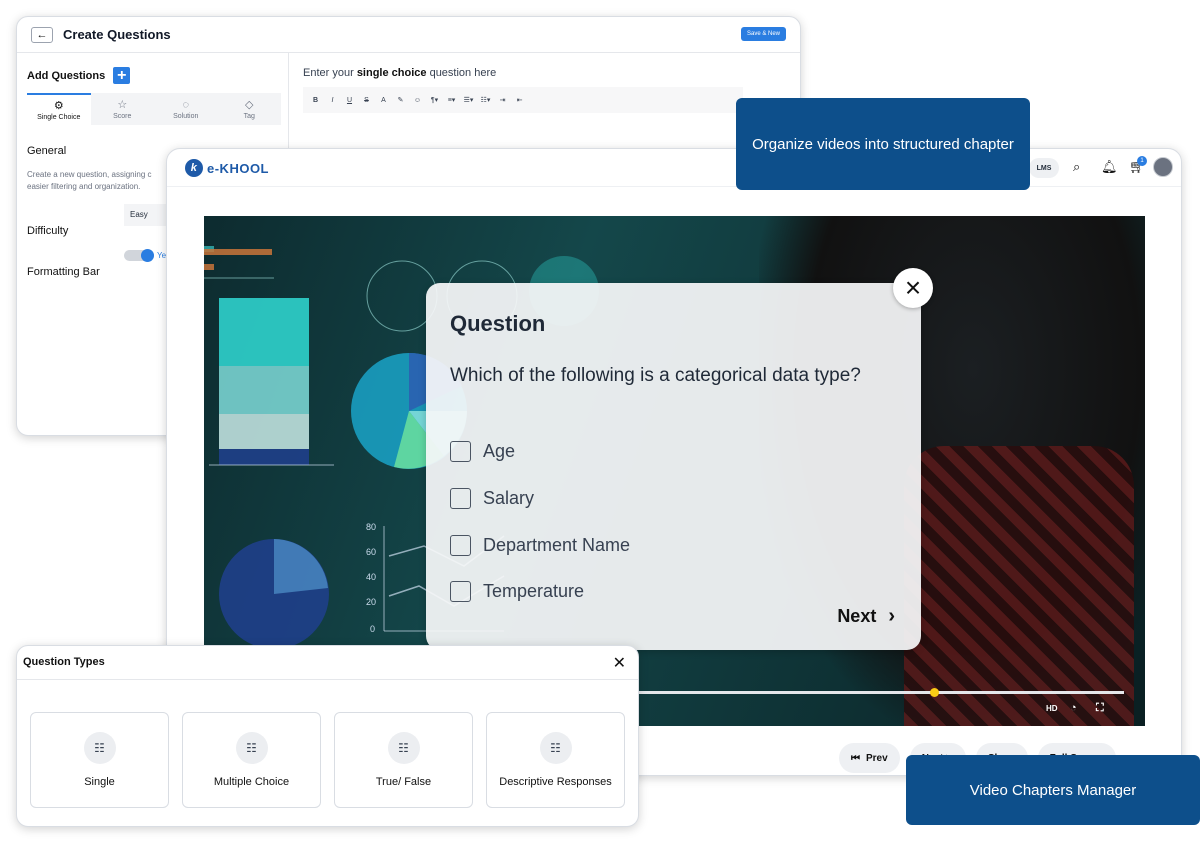 This screenshot has height=847, width=1200. What do you see at coordinates (498, 323) in the screenshot?
I see `question-title: Question` at bounding box center [498, 323].